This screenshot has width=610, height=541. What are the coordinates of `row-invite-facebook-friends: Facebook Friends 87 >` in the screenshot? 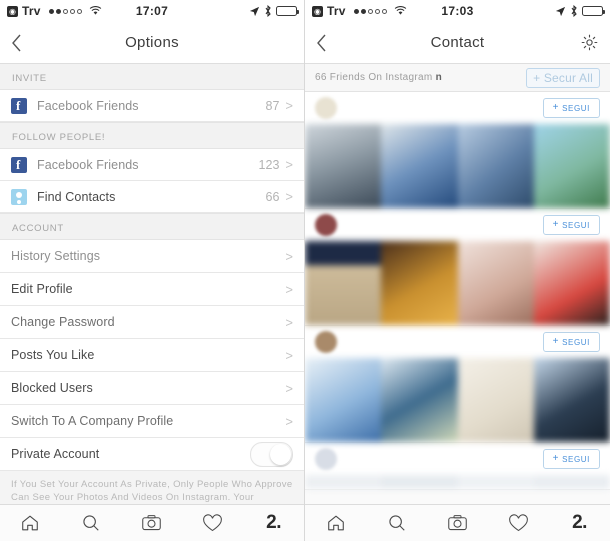 It's located at (152, 106).